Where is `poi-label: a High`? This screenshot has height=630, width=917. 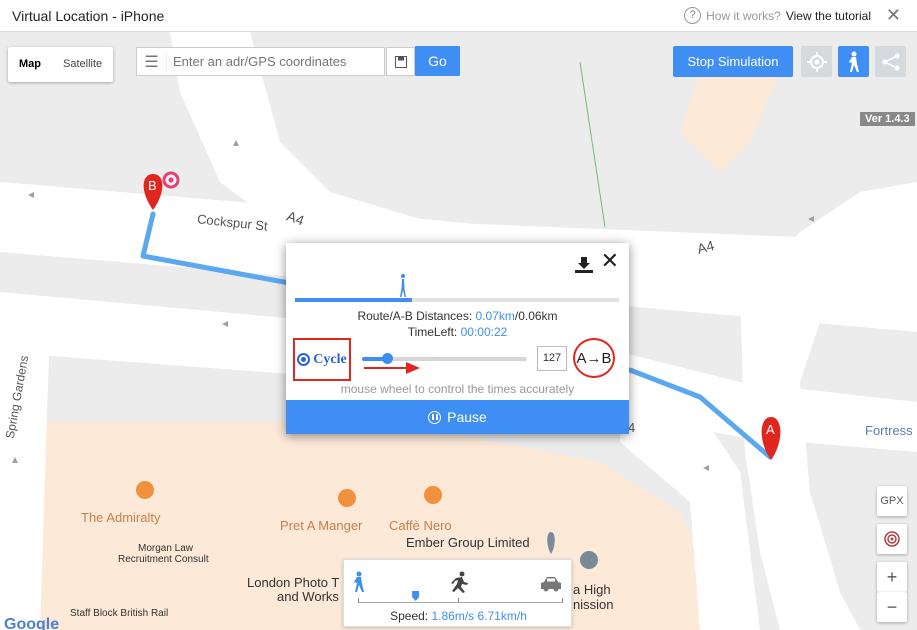 poi-label: a High is located at coordinates (592, 589).